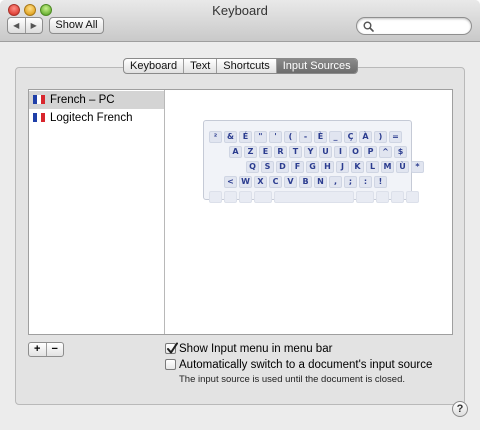 The image size is (480, 430). I want to click on keyboard-key: Ç, so click(350, 137).